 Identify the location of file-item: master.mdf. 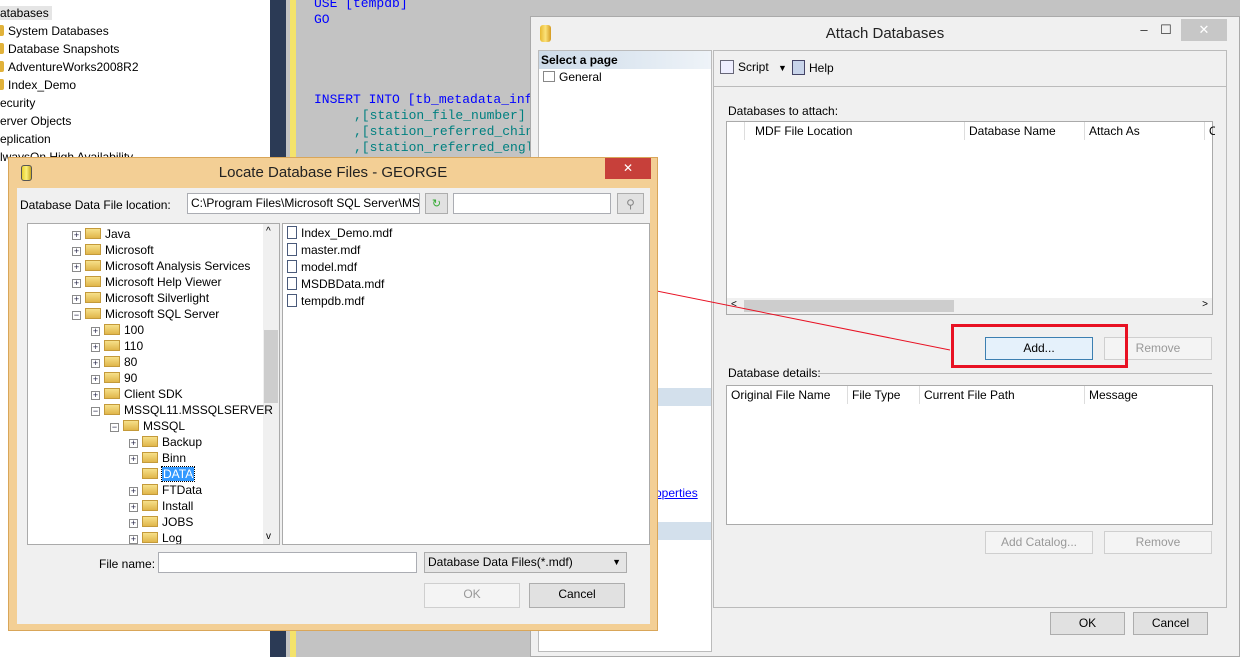
(323, 250).